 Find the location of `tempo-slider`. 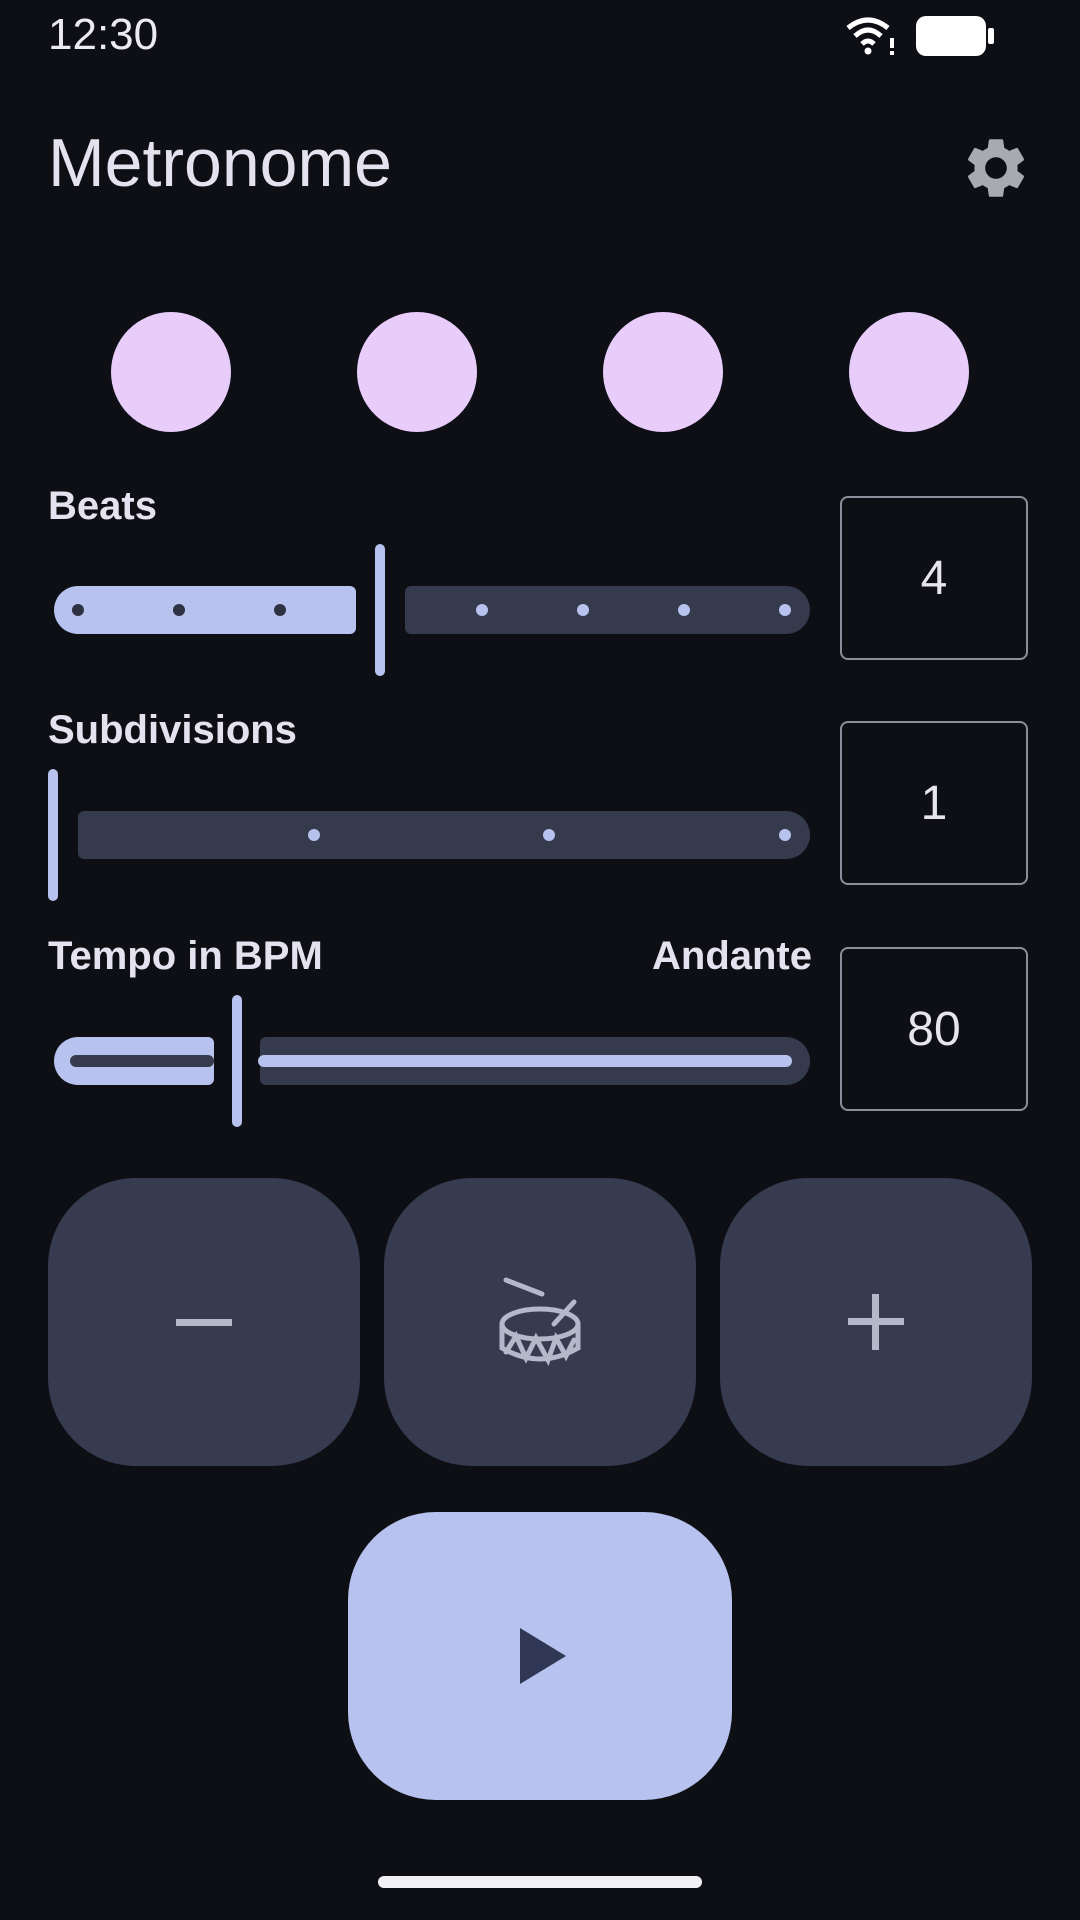

tempo-slider is located at coordinates (429, 1062).